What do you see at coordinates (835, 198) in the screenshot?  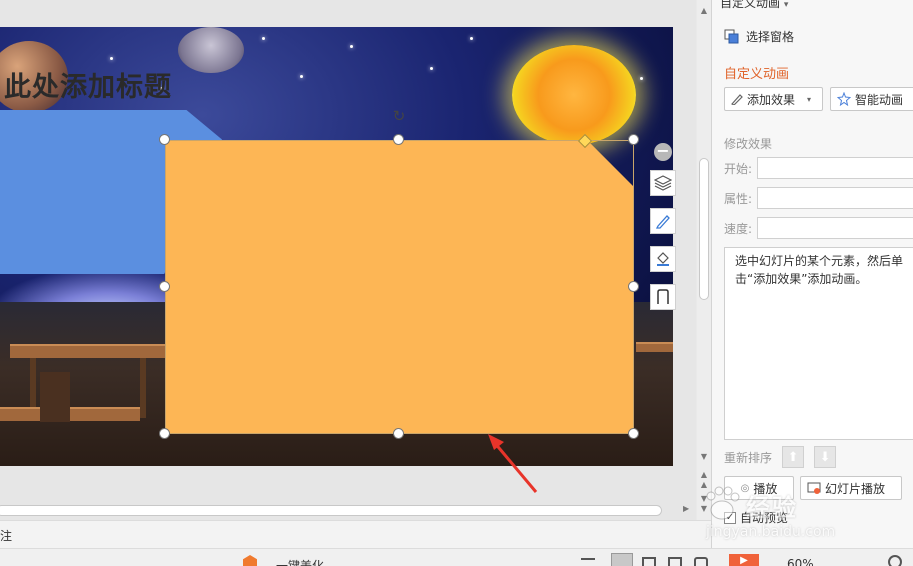 I see `property-select` at bounding box center [835, 198].